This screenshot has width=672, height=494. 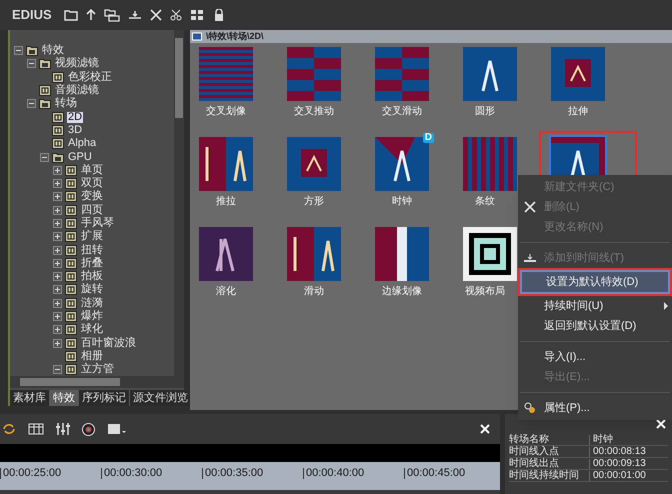 I want to click on tree-item: 爆炸, so click(x=92, y=316).